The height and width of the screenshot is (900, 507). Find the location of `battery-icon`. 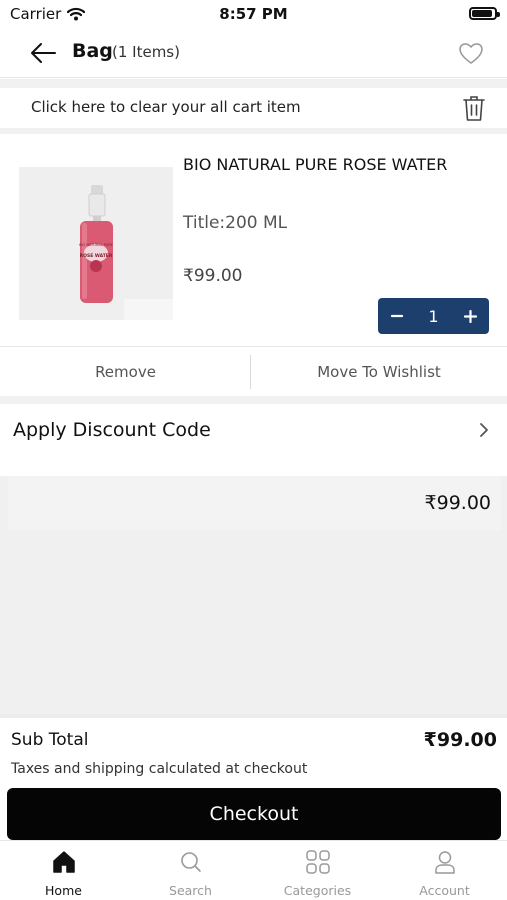

battery-icon is located at coordinates (484, 13).